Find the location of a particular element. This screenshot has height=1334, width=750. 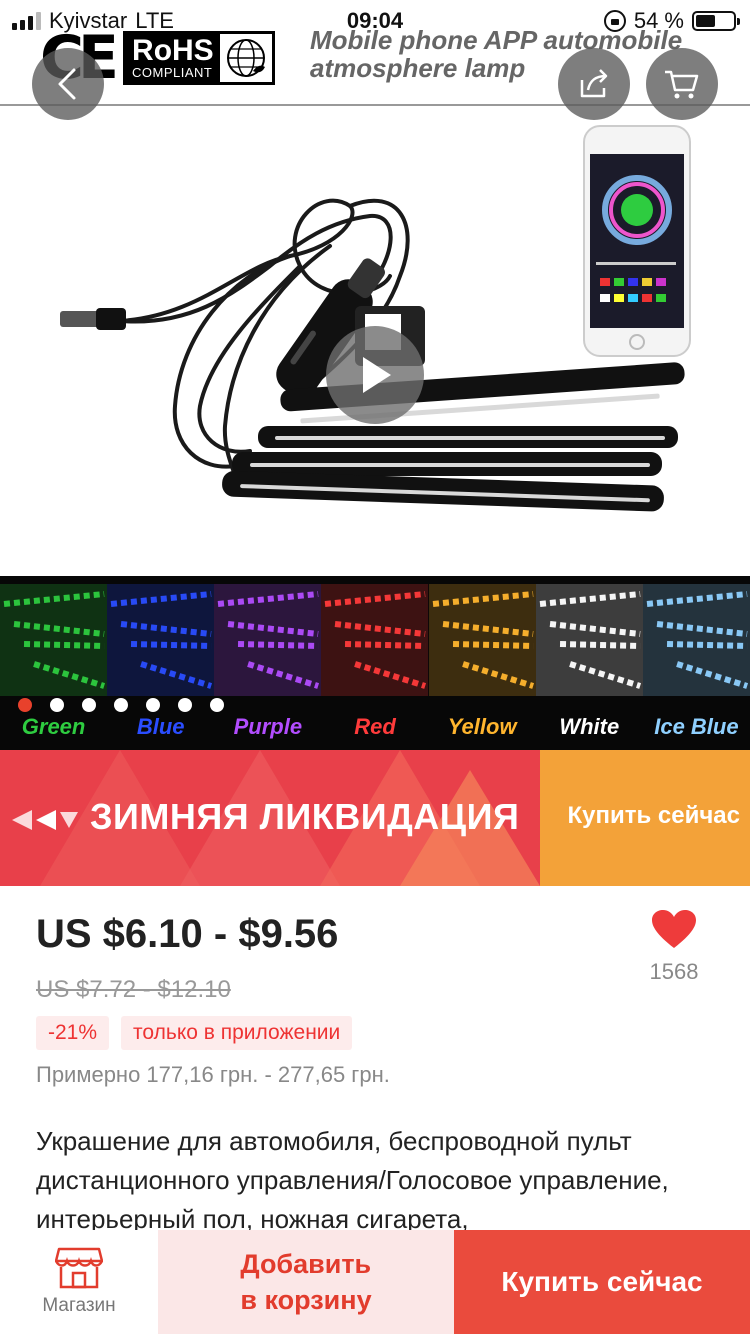

chevron-left-icon is located at coordinates (67, 84).